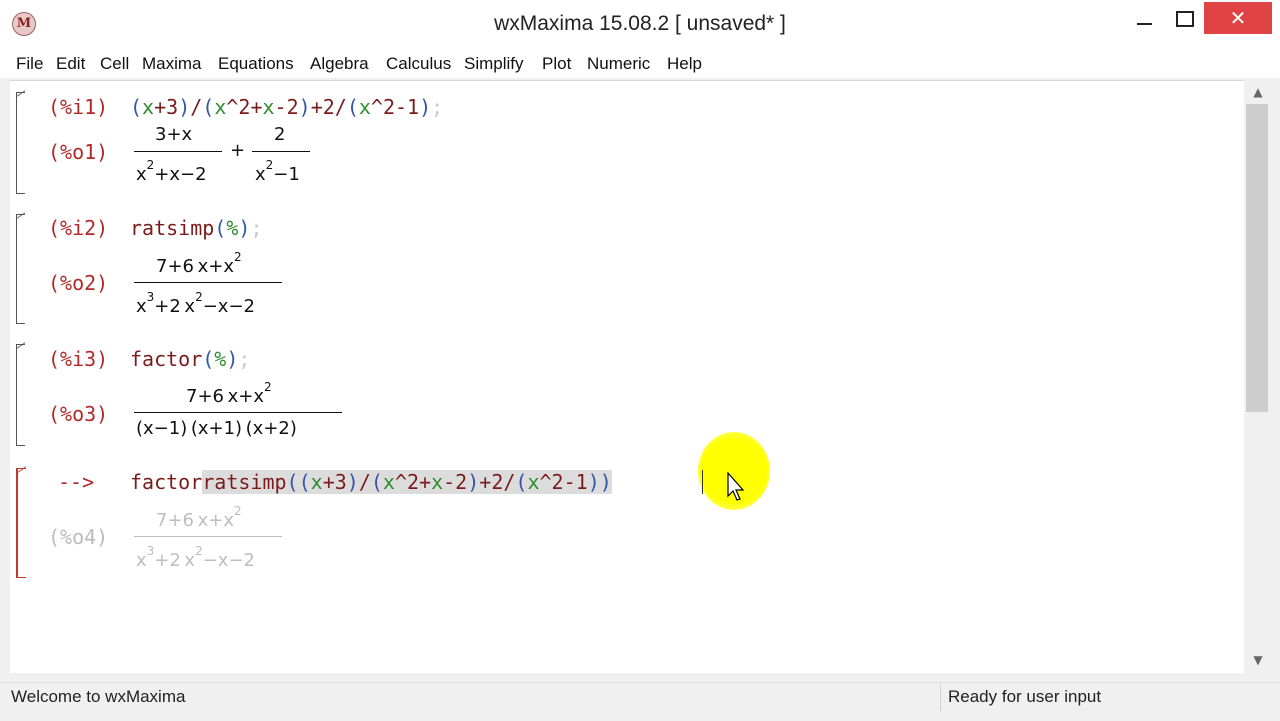 Image resolution: width=1280 pixels, height=721 pixels. I want to click on minimize-button, so click(1144, 19).